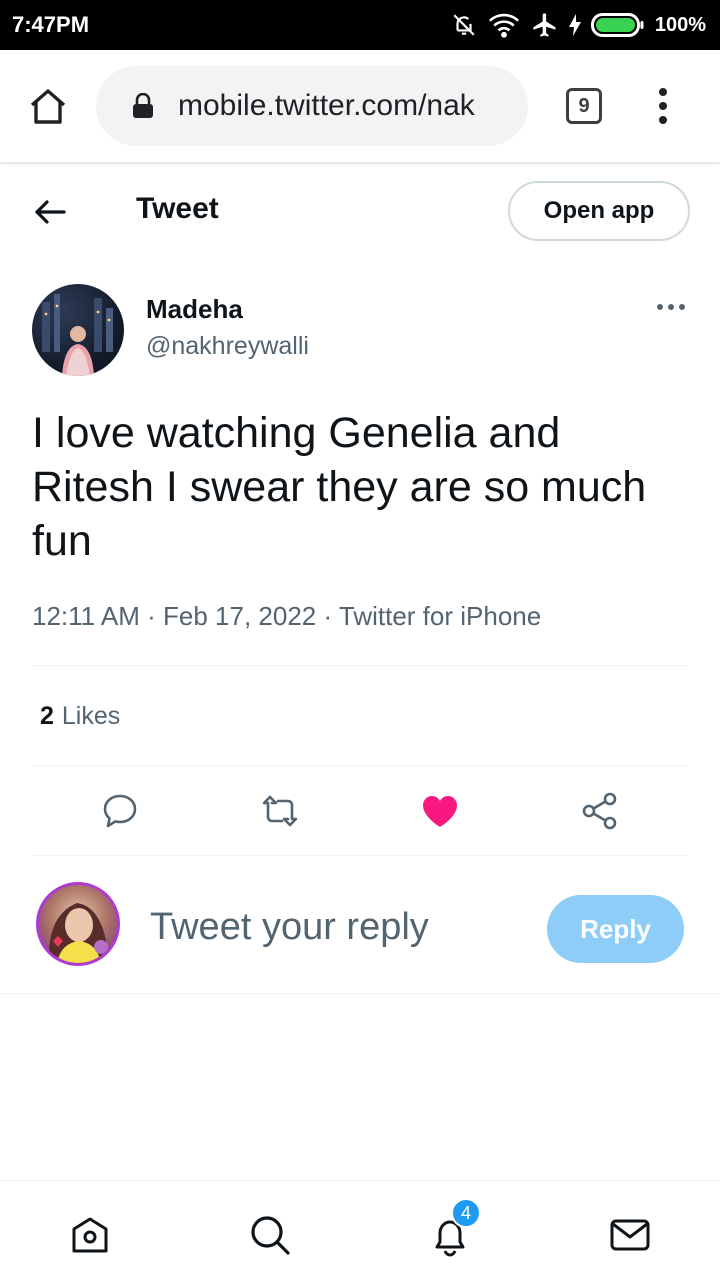  Describe the element at coordinates (270, 1235) in the screenshot. I see `search-icon` at that location.